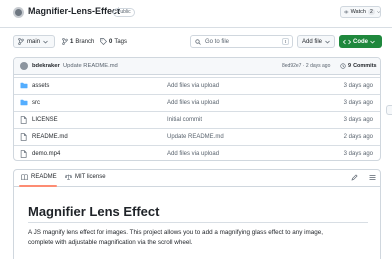 The height and width of the screenshot is (259, 392). Describe the element at coordinates (90, 66) in the screenshot. I see `commit-message: Update README.md` at that location.